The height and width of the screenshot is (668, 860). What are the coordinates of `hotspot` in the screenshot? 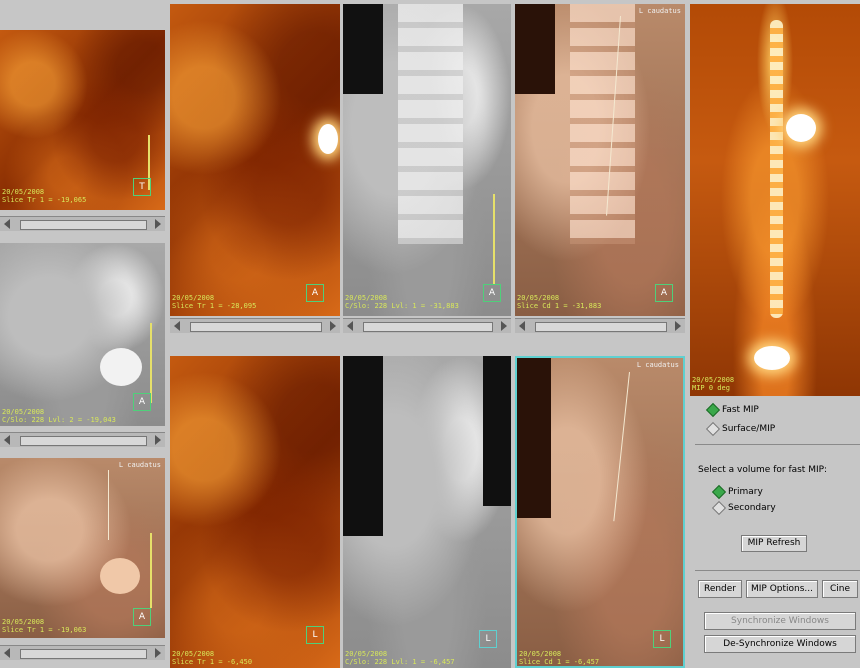 It's located at (328, 139).